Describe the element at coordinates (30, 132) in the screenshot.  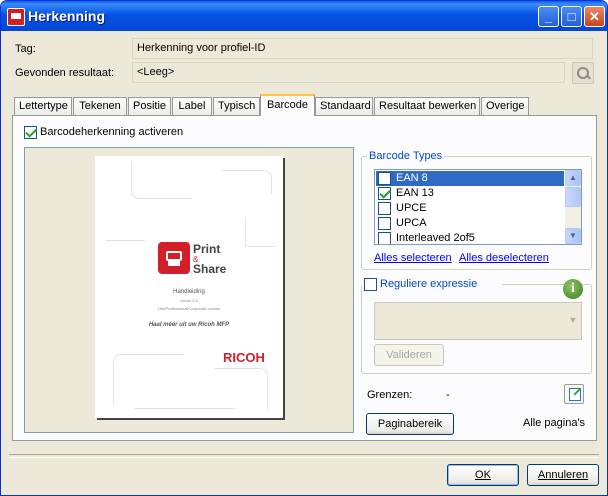
I see `barcode-enable-checkbox` at that location.